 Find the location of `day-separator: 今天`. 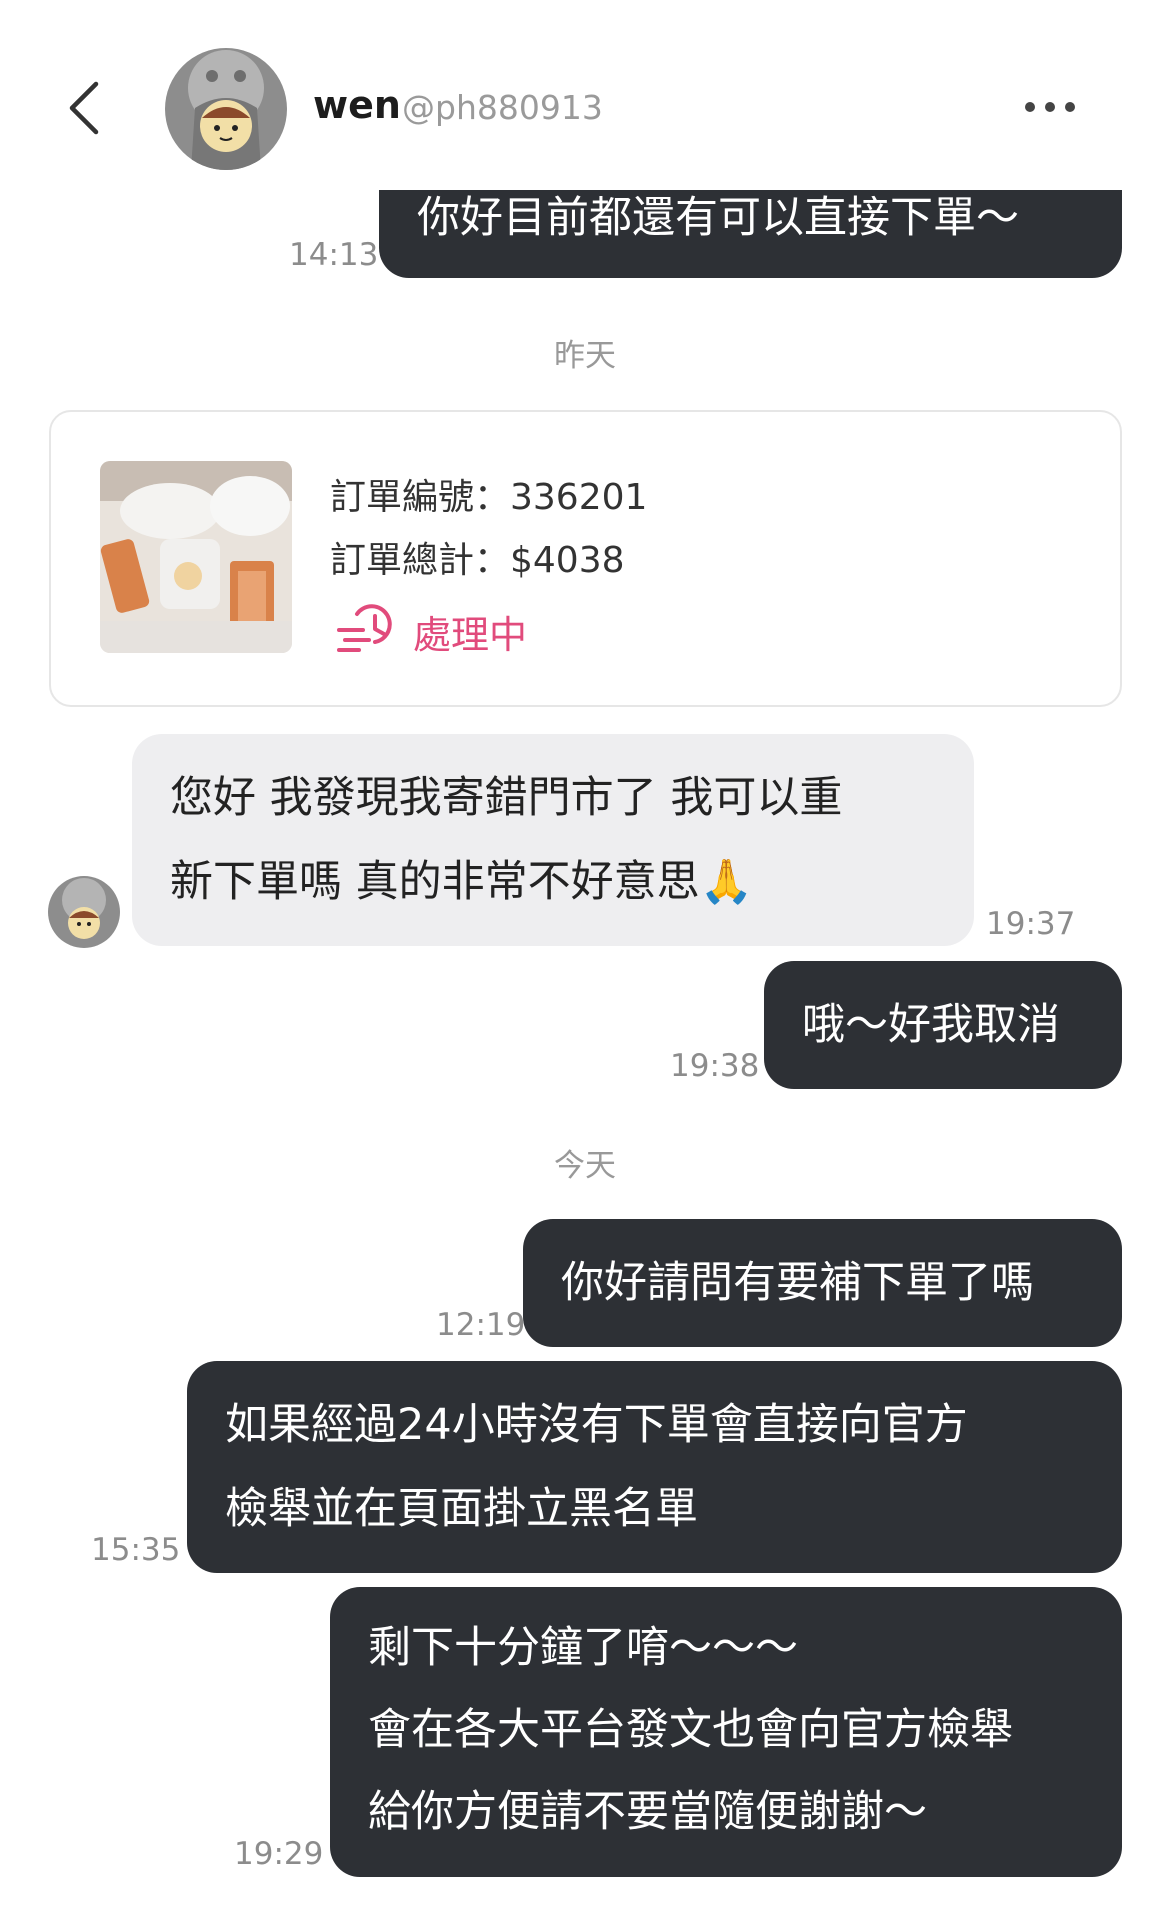

day-separator: 今天 is located at coordinates (585, 1166).